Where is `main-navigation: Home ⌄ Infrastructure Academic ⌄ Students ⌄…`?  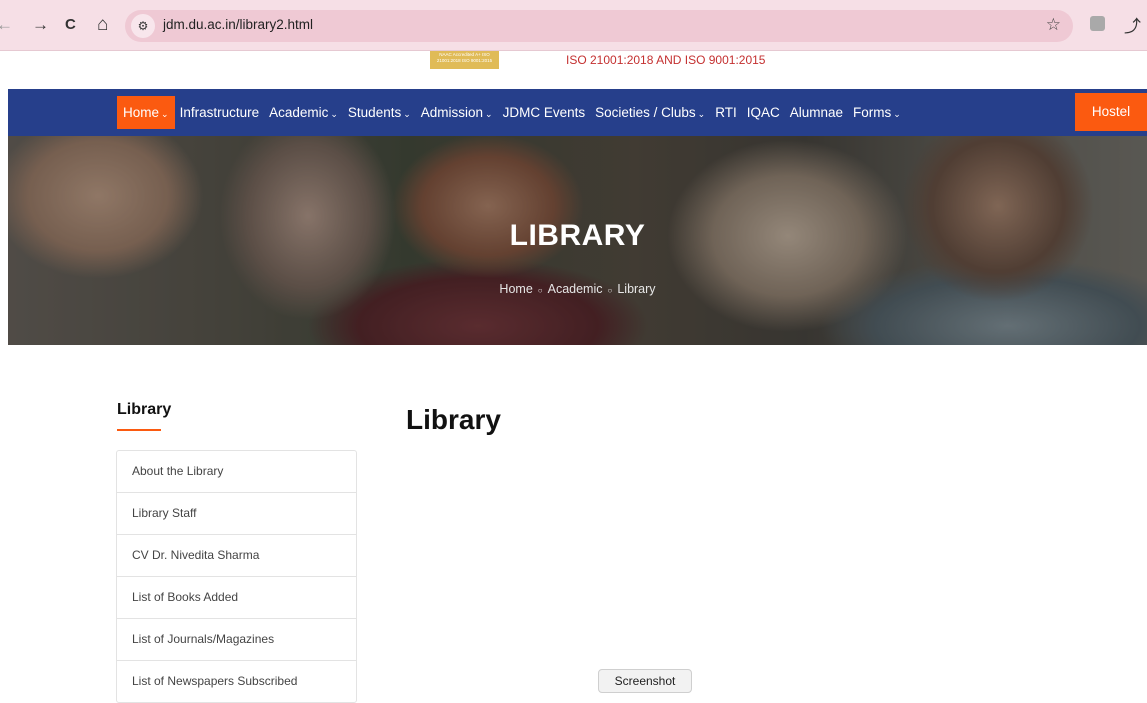
main-navigation: Home ⌄ Infrastructure Academic ⌄ Students ⌄… is located at coordinates (577, 112).